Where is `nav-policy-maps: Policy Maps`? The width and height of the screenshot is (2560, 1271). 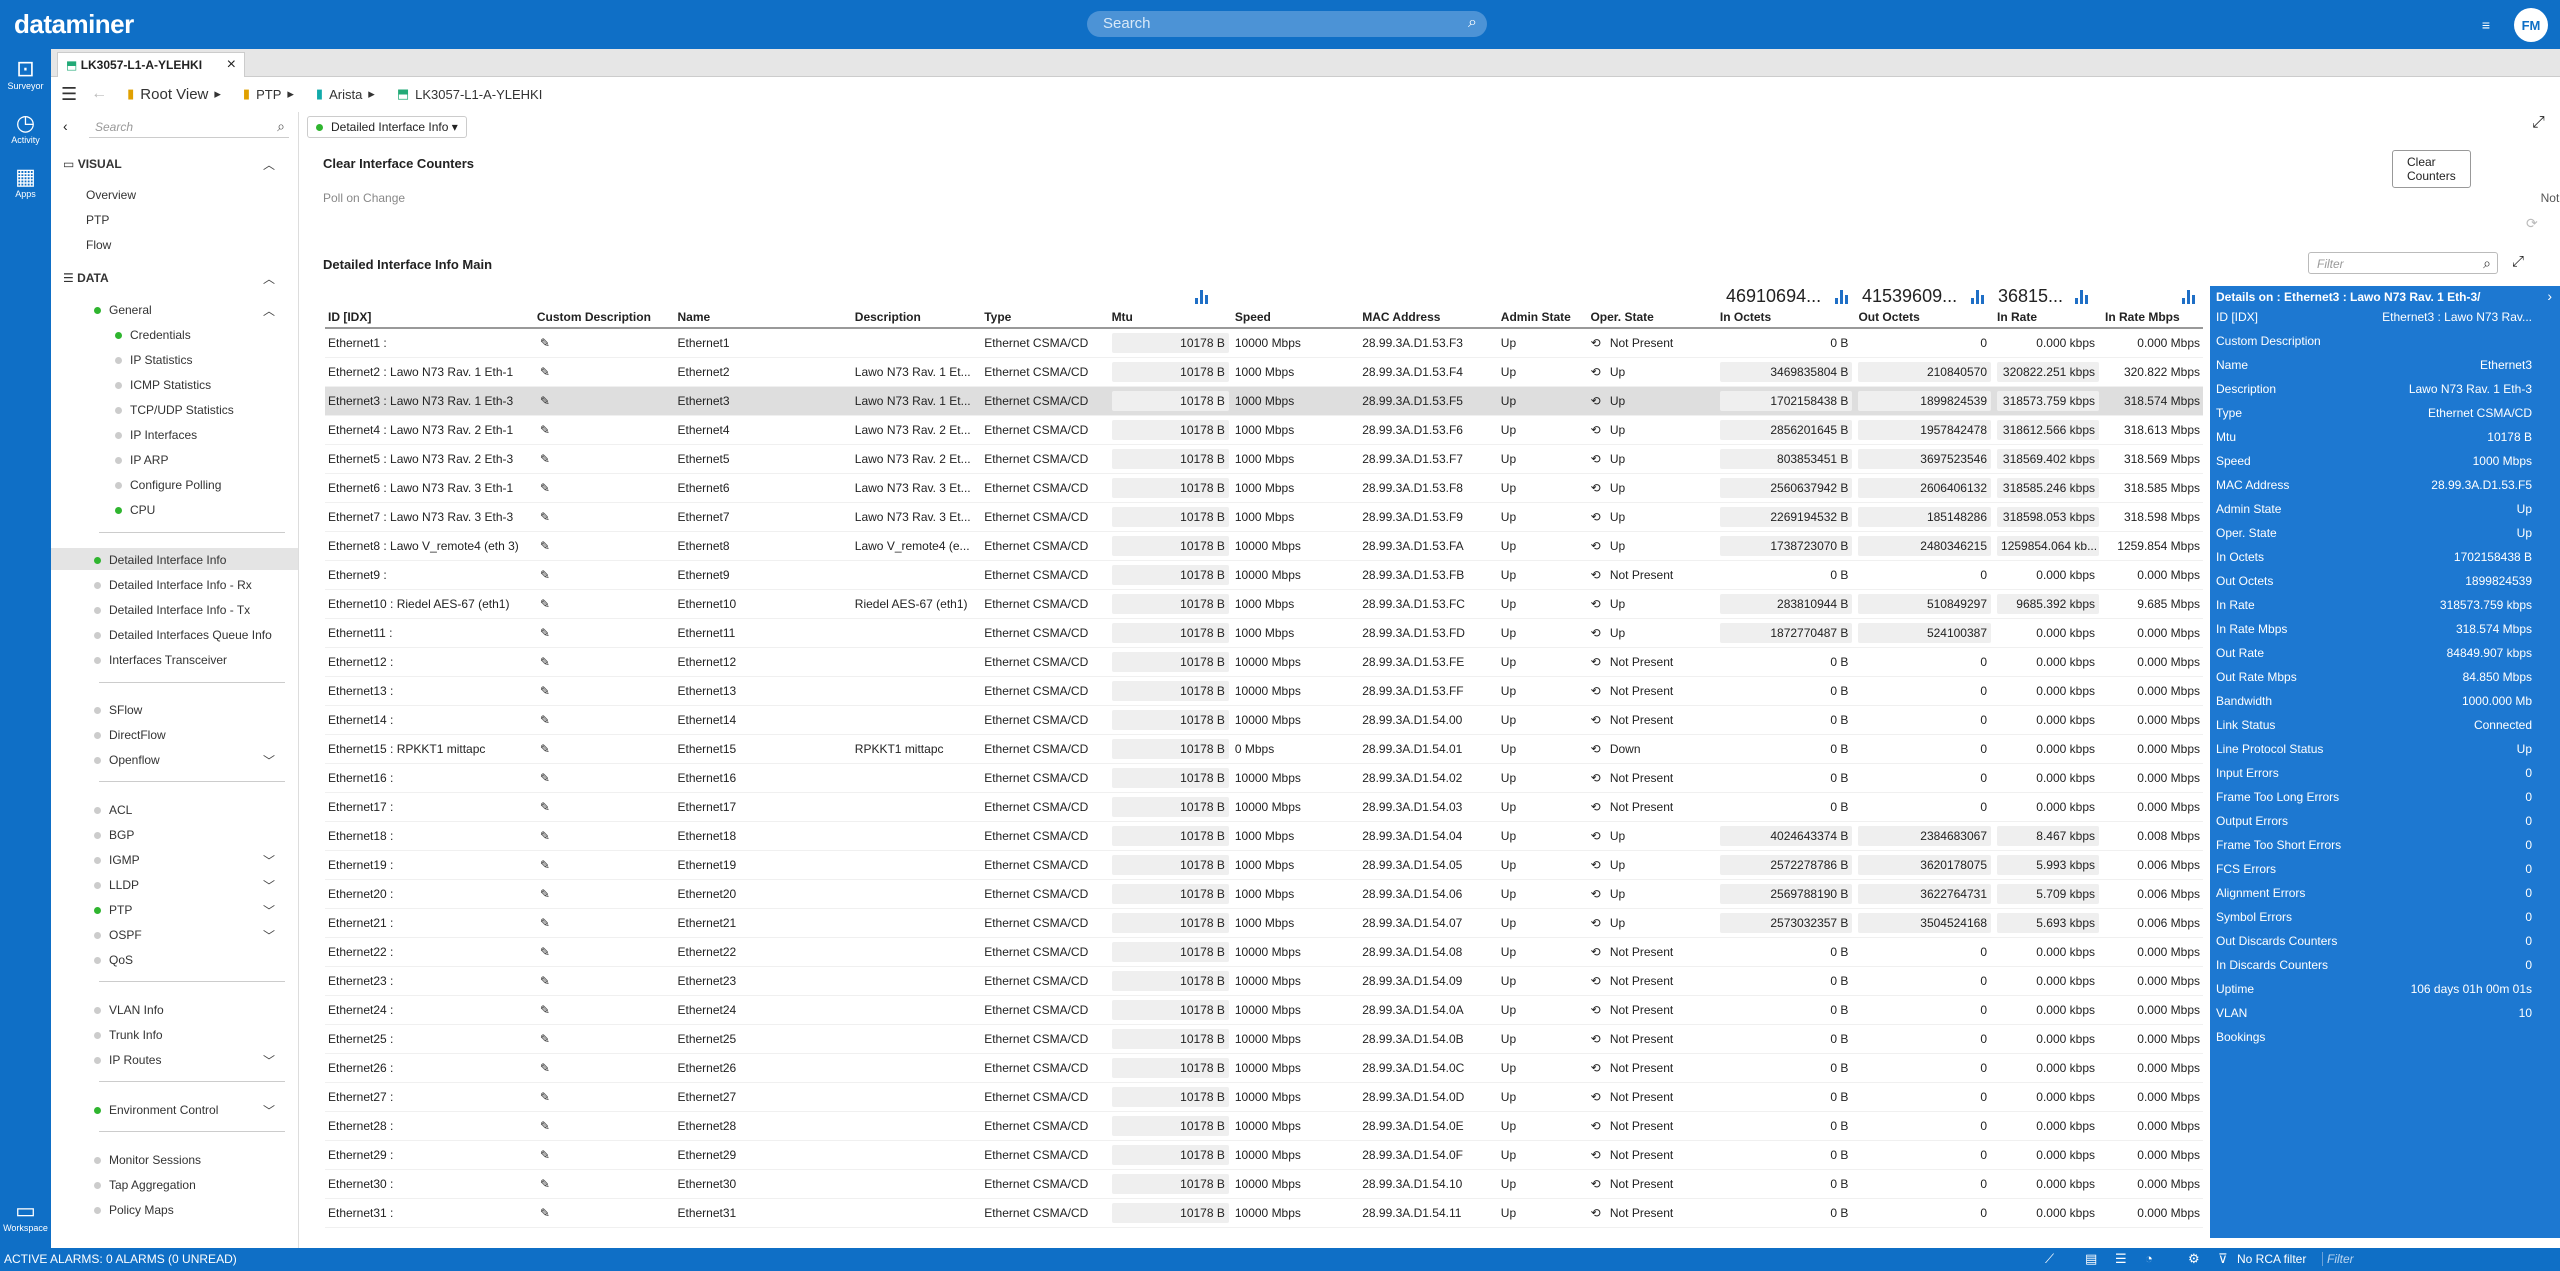 nav-policy-maps: Policy Maps is located at coordinates (134, 1210).